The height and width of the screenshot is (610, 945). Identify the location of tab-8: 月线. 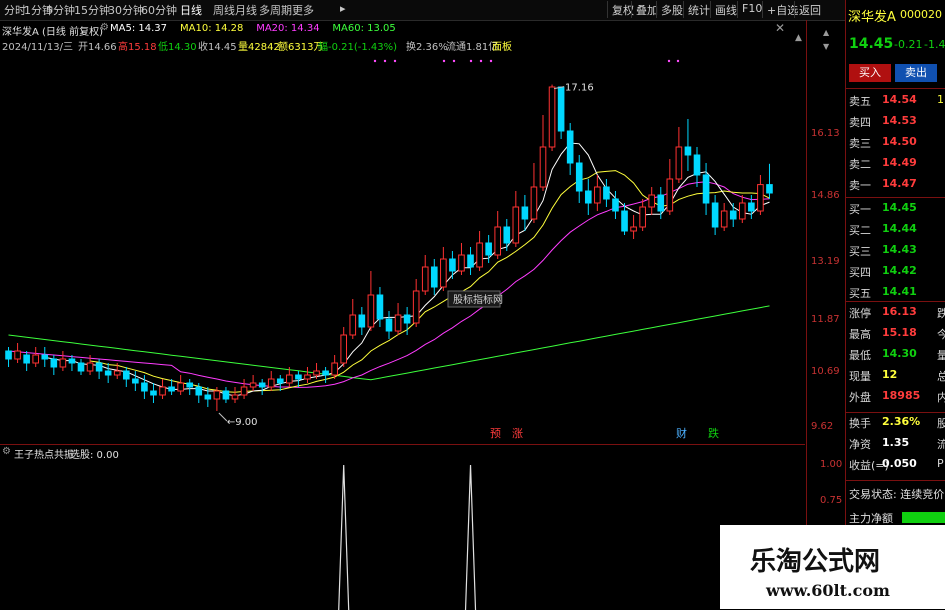
(246, 10).